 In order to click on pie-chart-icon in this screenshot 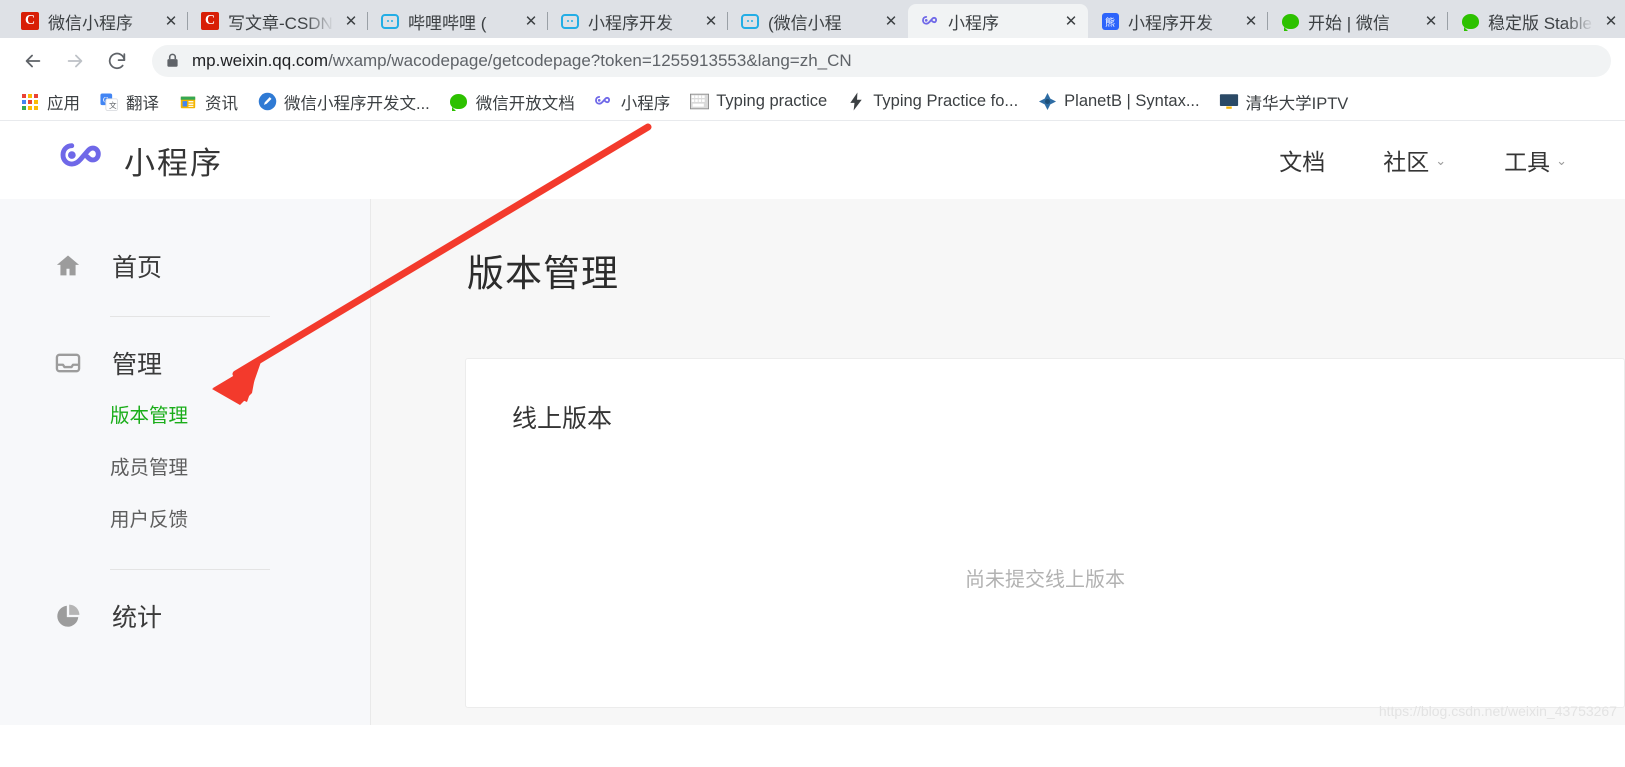, I will do `click(68, 616)`.